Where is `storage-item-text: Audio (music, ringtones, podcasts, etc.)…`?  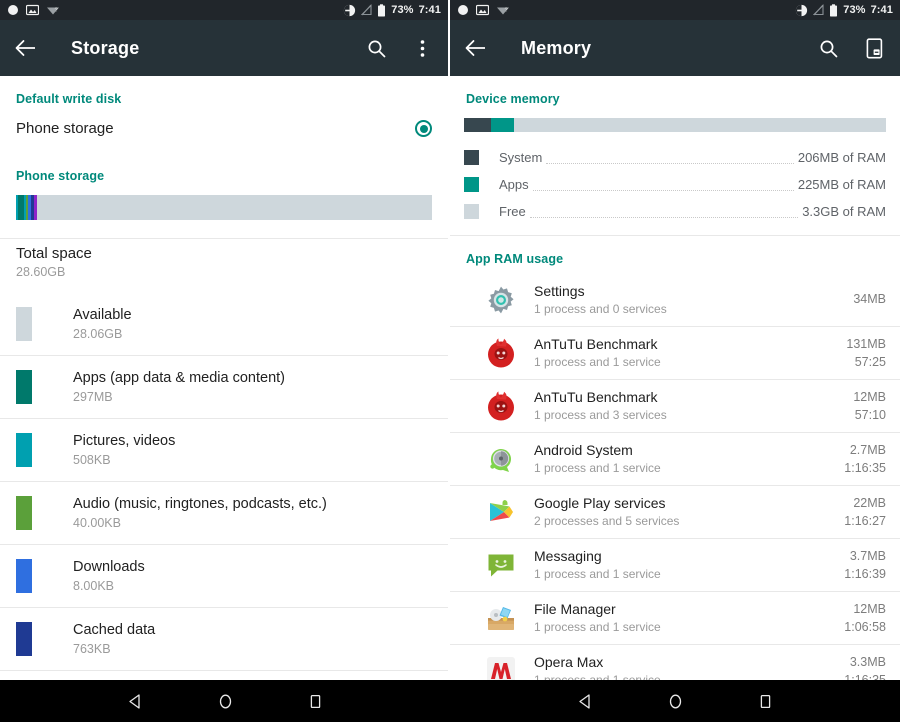
storage-item-text: Audio (music, ringtones, podcasts, etc.)… is located at coordinates (200, 513).